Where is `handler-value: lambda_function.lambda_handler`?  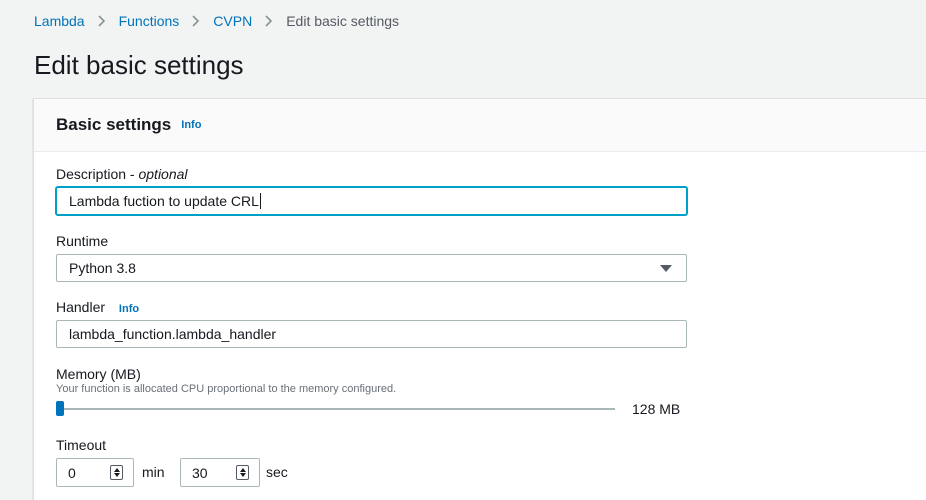
handler-value: lambda_function.lambda_handler is located at coordinates (173, 334).